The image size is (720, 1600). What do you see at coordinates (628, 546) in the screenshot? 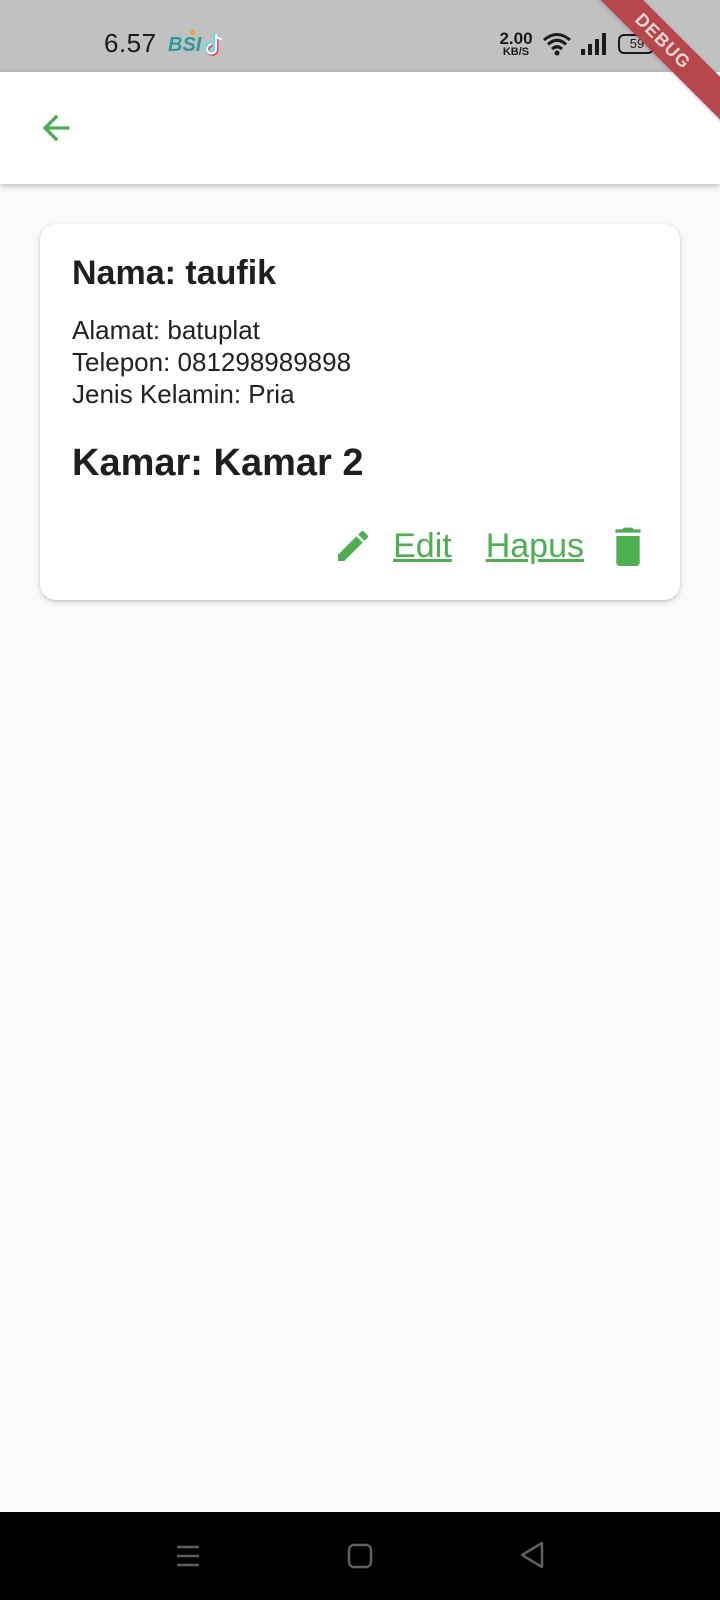
I see `trash-icon` at bounding box center [628, 546].